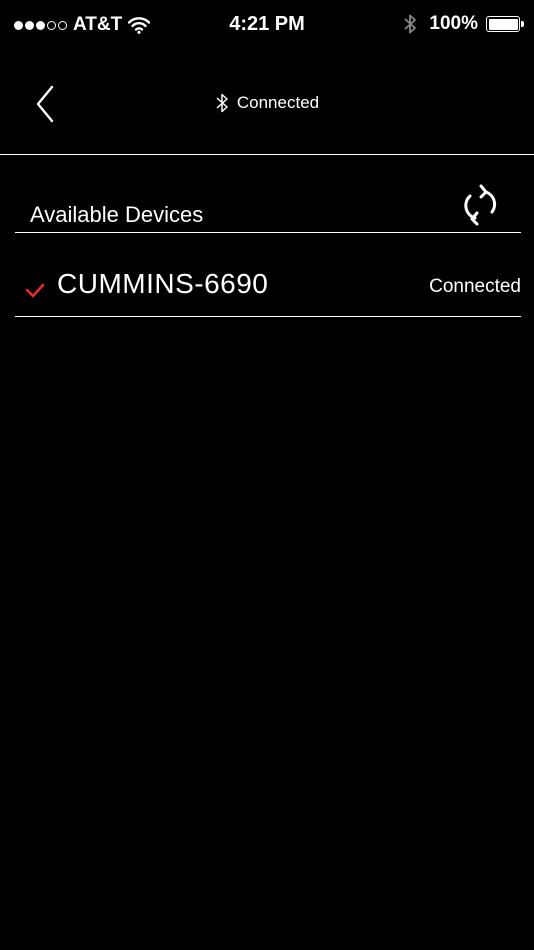  I want to click on device-row: CUMMINS-6690 Connected, so click(268, 274).